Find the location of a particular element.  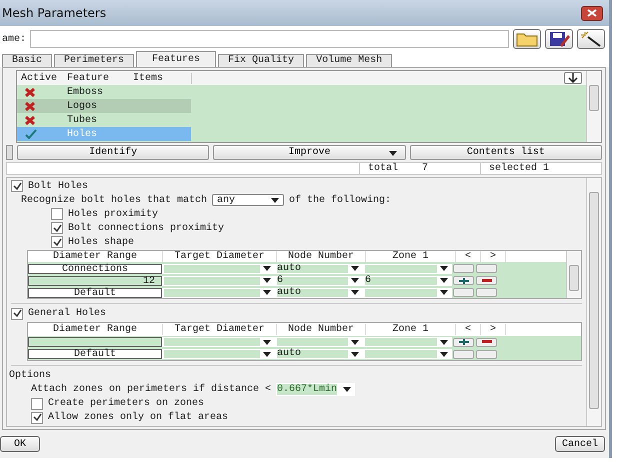

section-title: Options is located at coordinates (30, 375).